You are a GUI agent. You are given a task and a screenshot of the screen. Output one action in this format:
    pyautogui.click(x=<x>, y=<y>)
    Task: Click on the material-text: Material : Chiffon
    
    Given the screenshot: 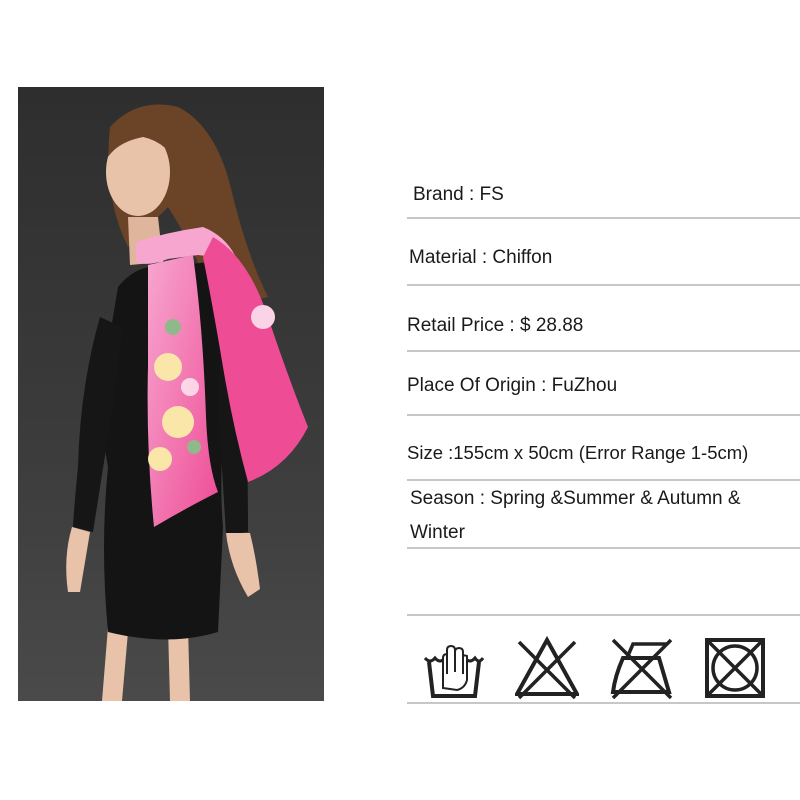 What is the action you would take?
    pyautogui.click(x=481, y=257)
    